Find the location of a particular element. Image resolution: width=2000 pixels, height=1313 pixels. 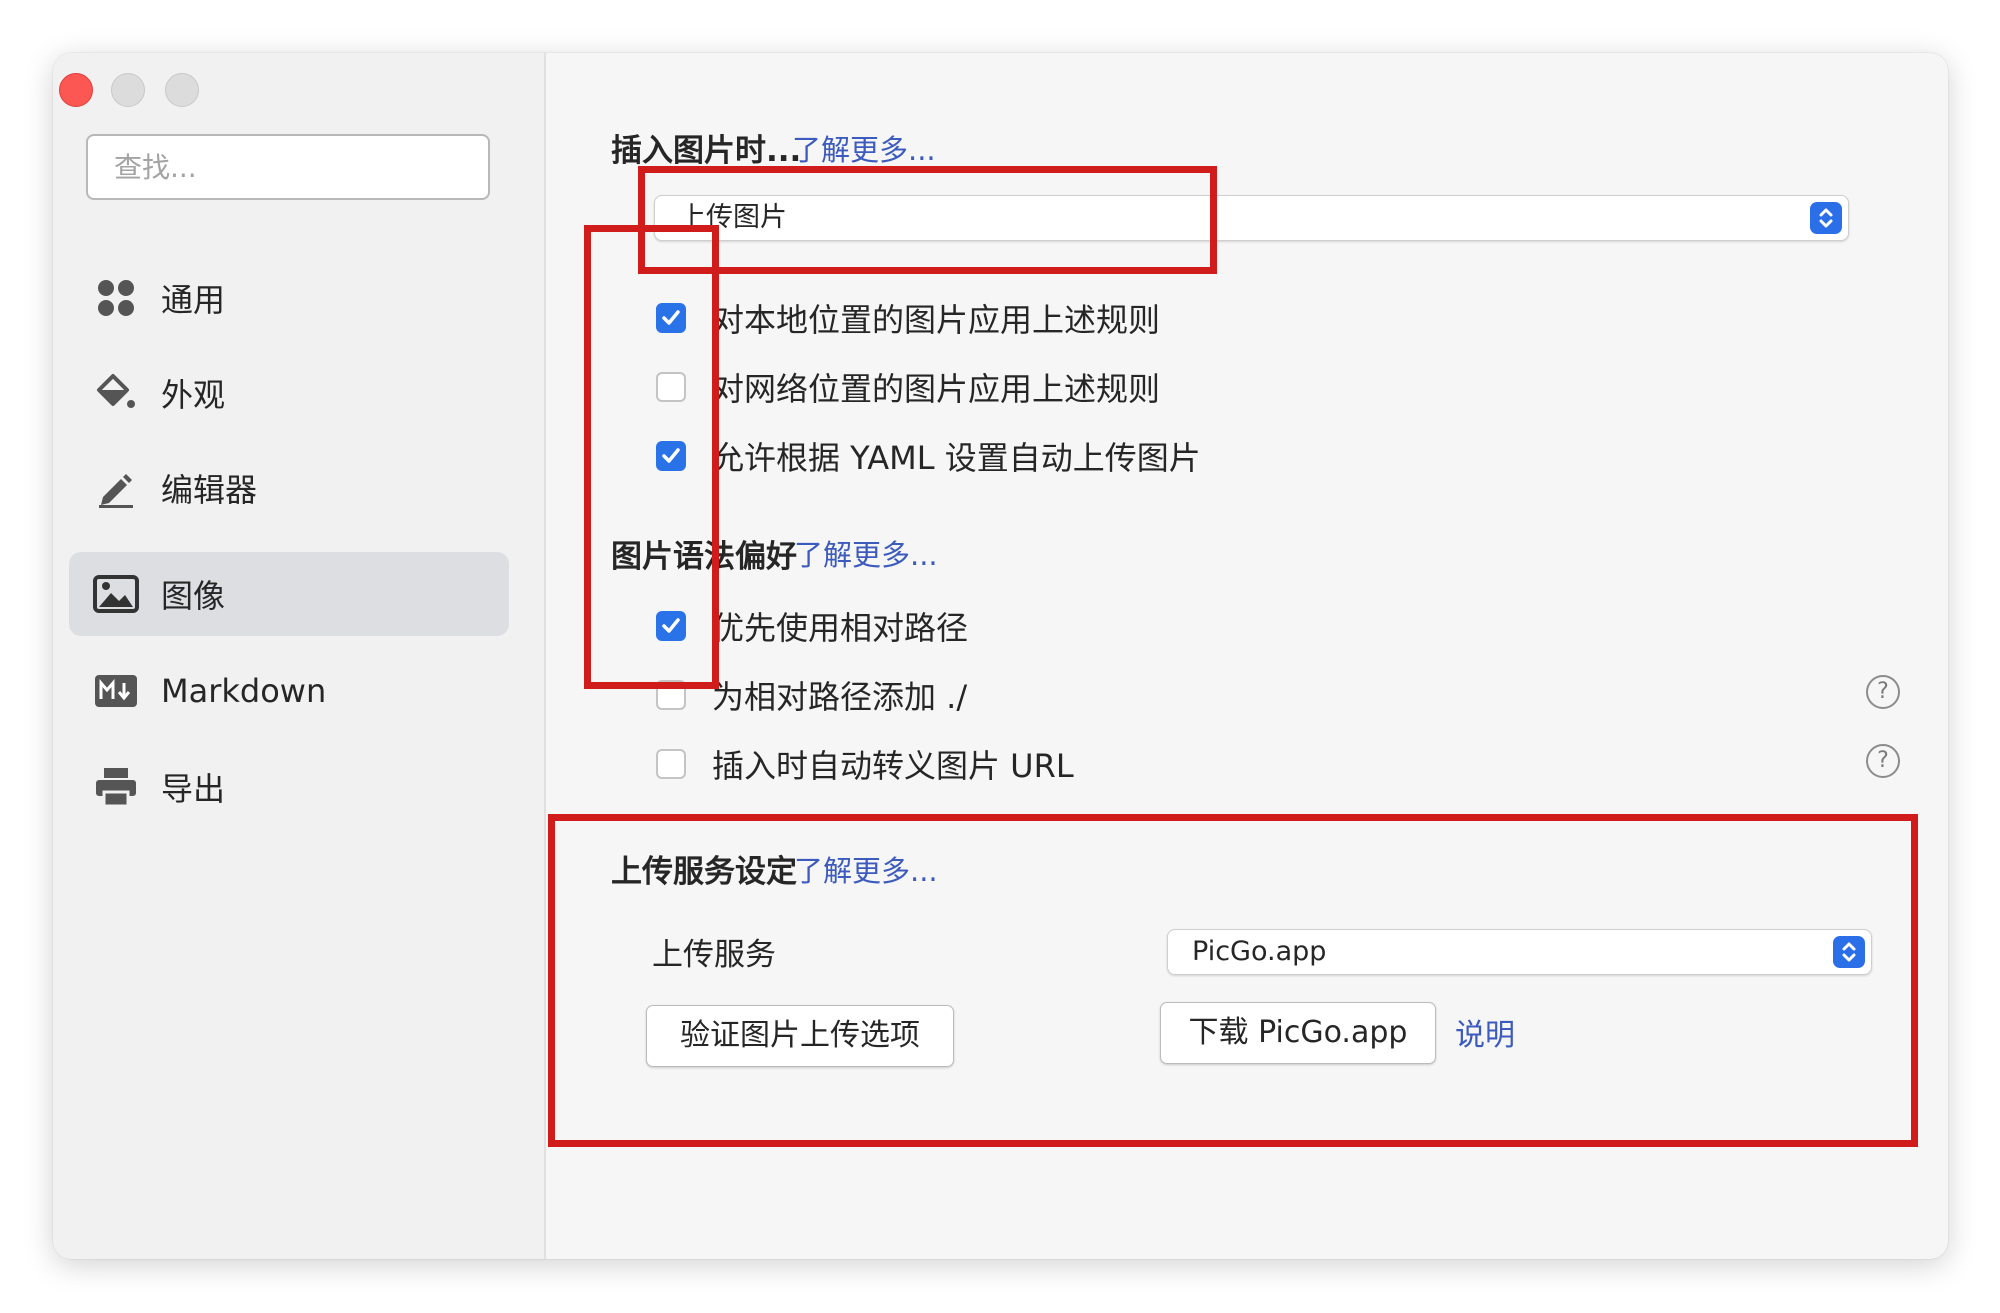

sidebar-item-label: 编辑器 is located at coordinates (209, 490).